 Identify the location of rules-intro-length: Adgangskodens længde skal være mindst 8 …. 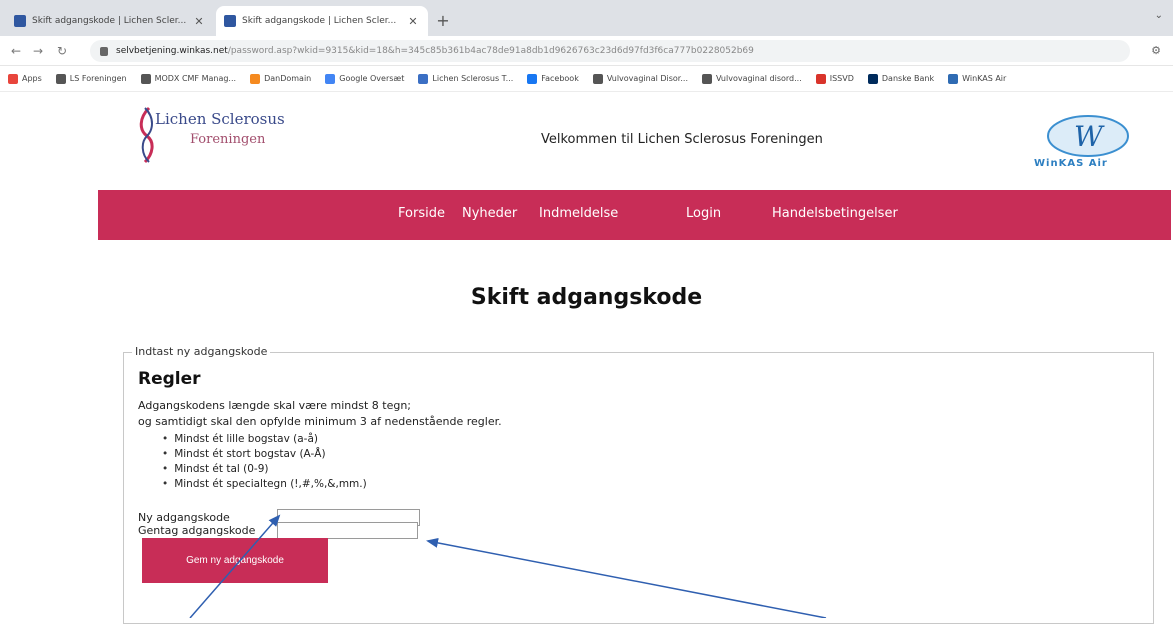
(274, 405).